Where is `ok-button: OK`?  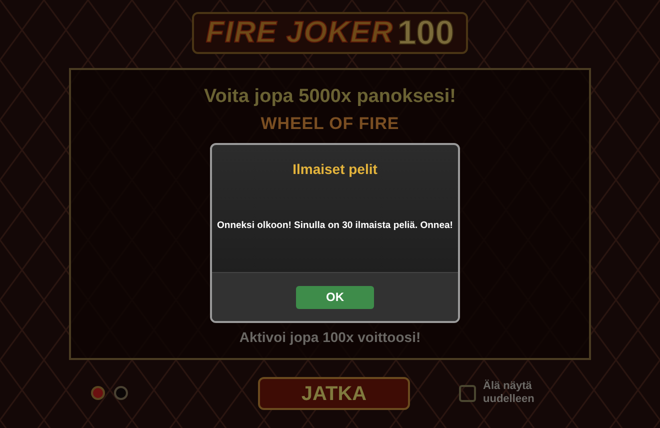 ok-button: OK is located at coordinates (335, 297).